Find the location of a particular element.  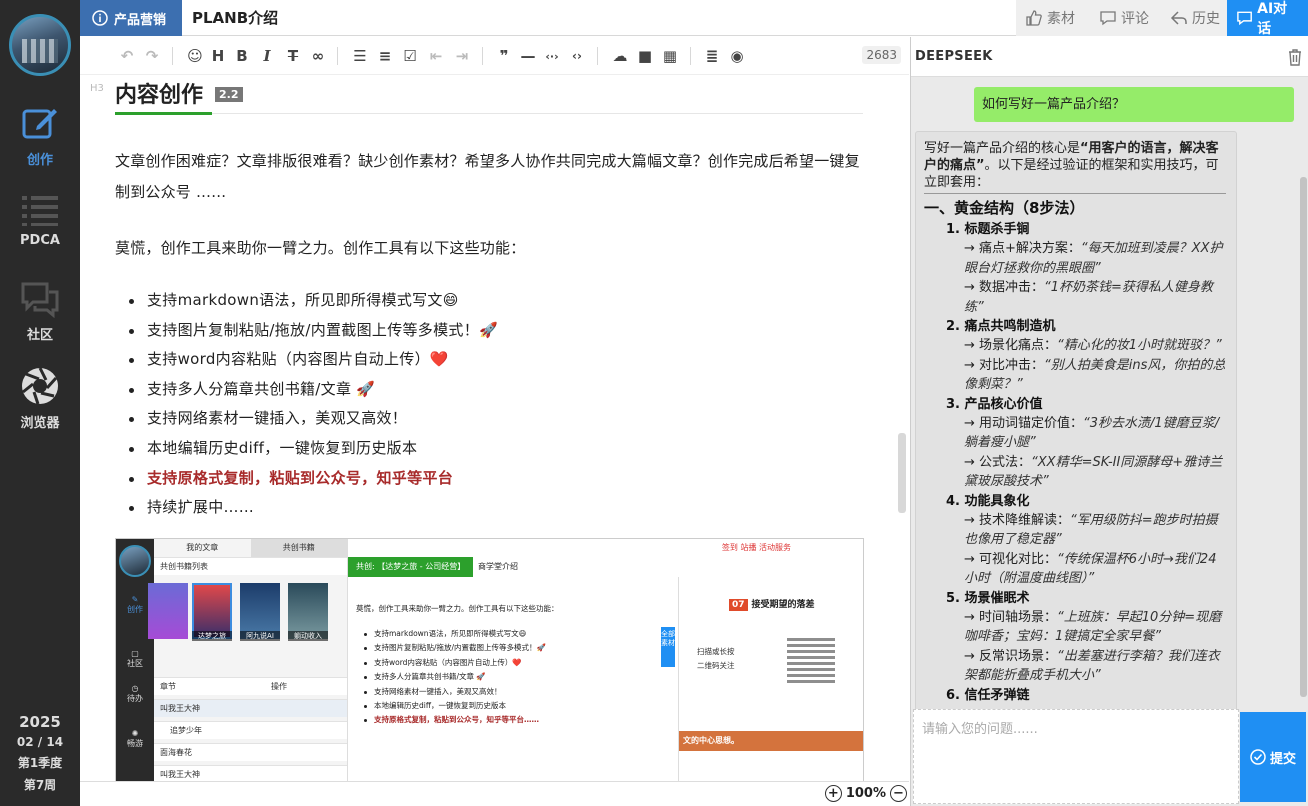

heading-icon: H is located at coordinates (218, 56).